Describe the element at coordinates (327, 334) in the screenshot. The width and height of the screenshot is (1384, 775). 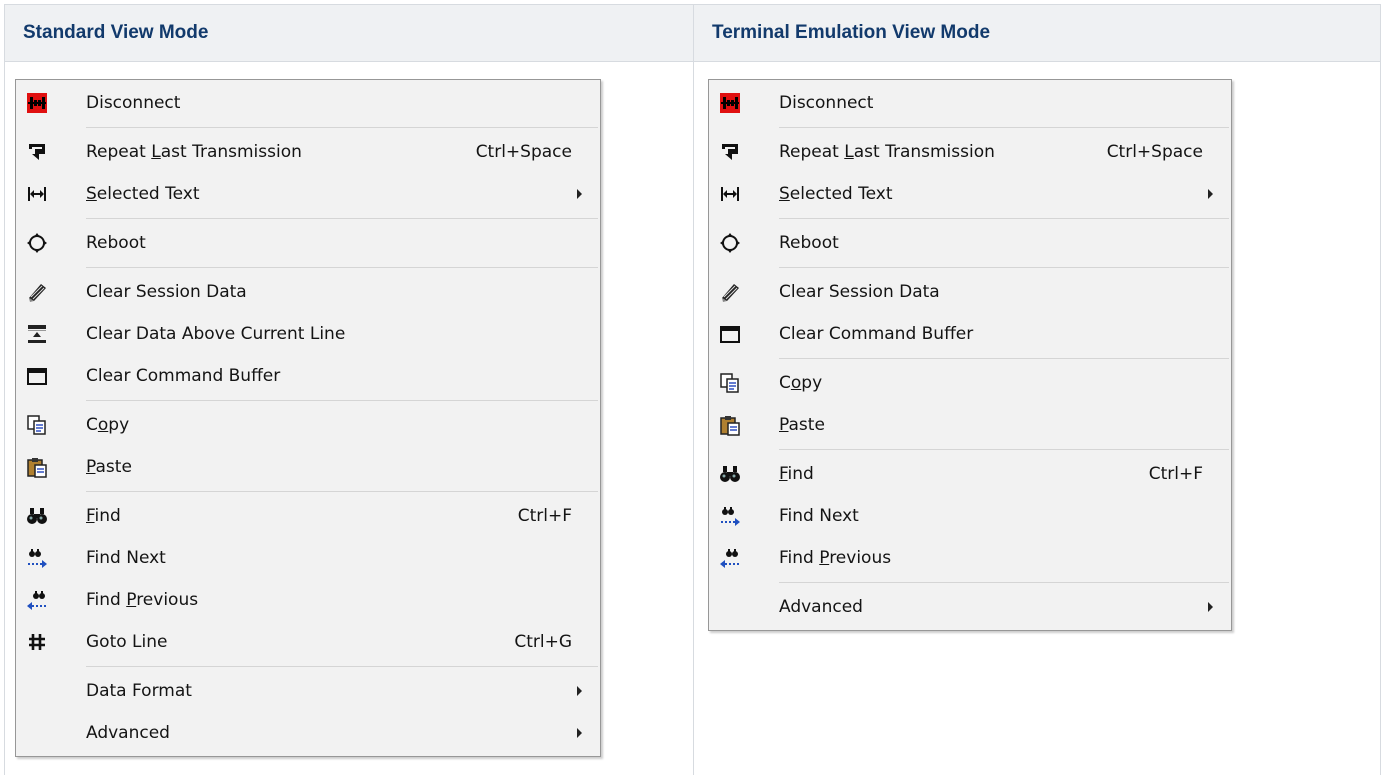
I see `menu-item-label: Clear Data Above Current Line` at that location.